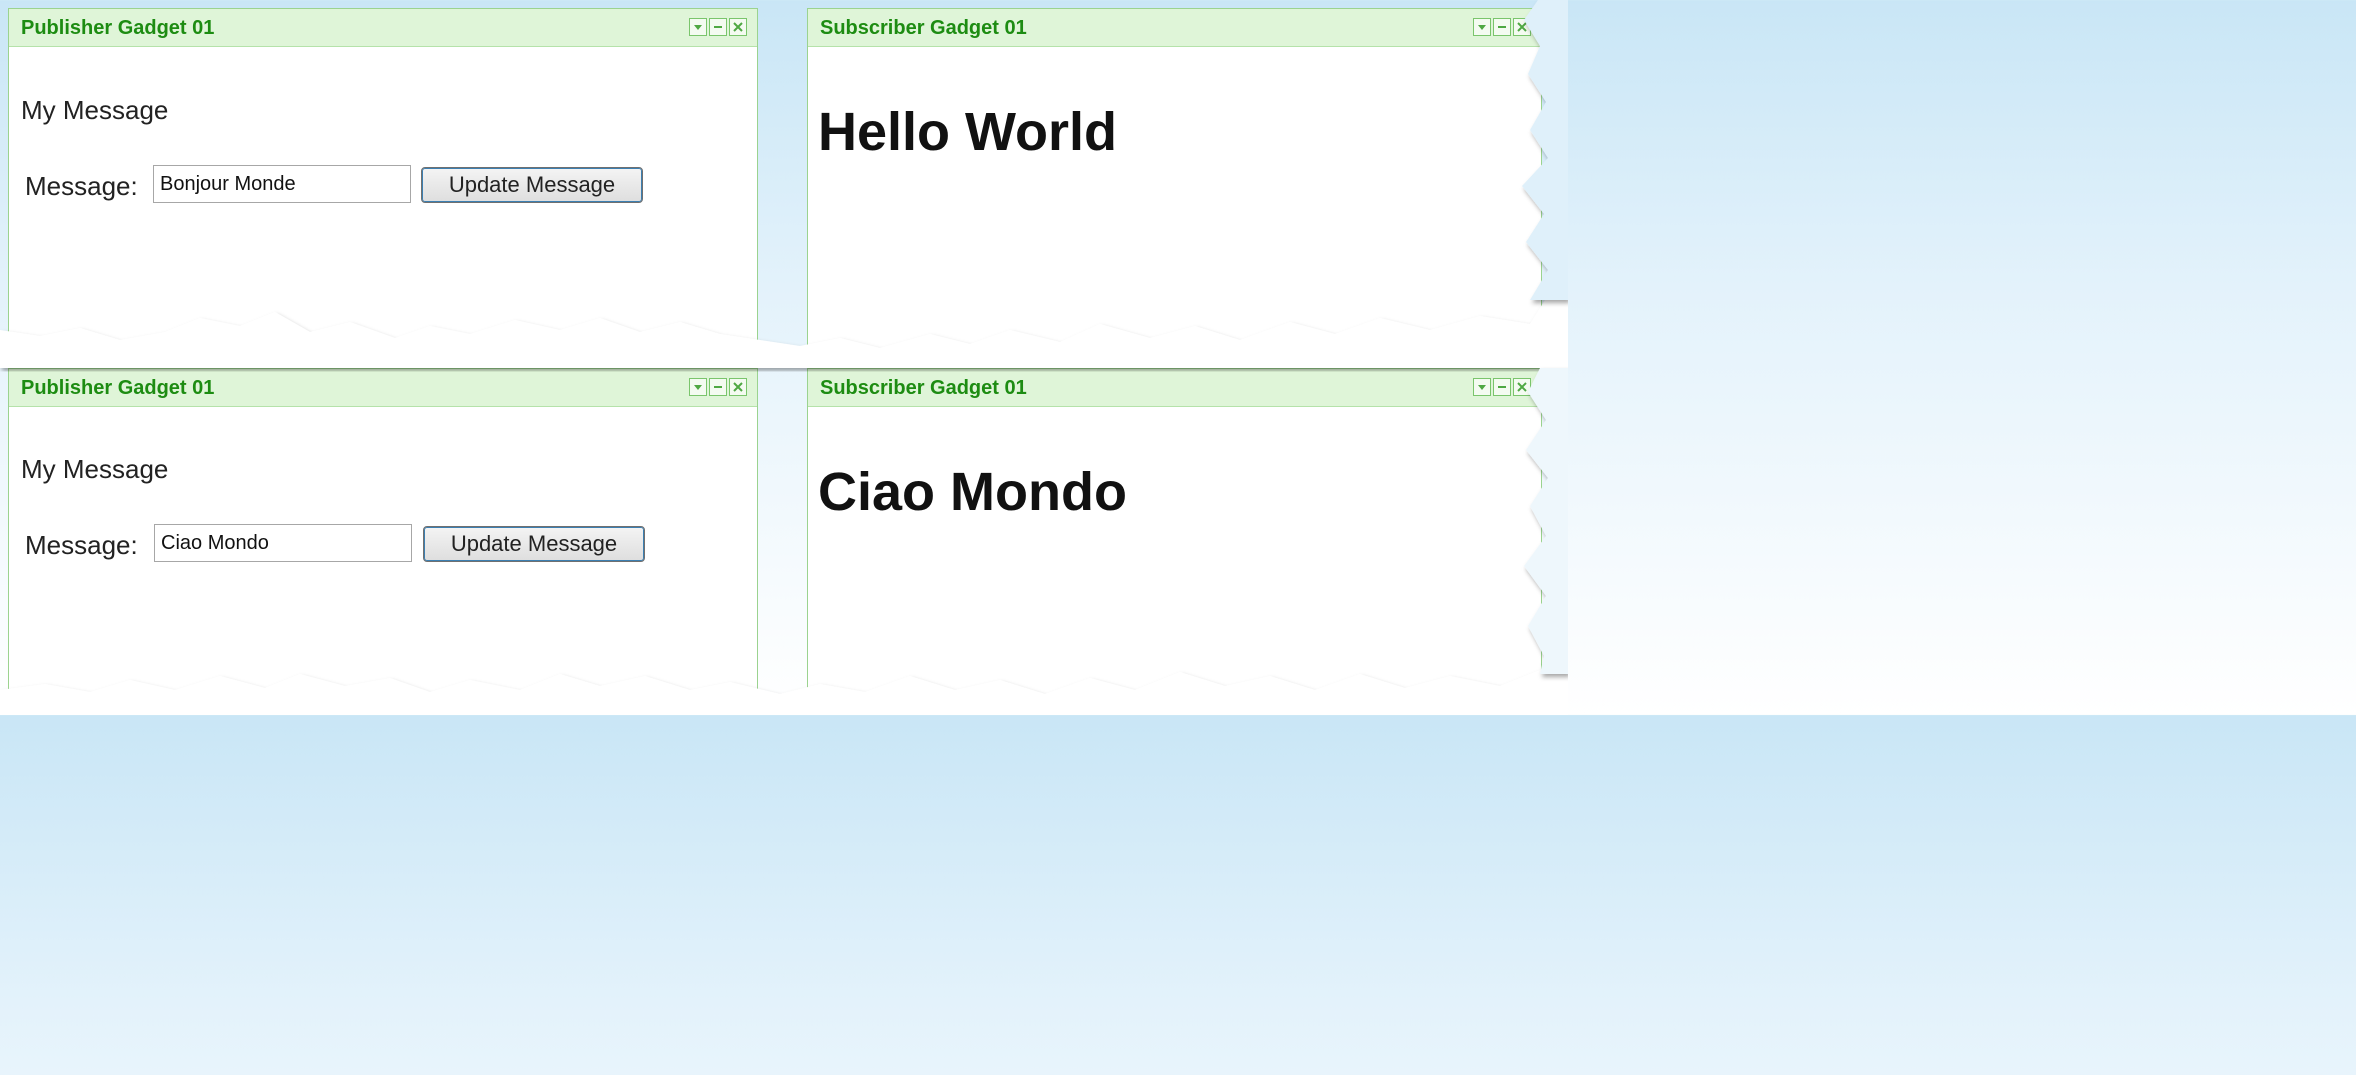 This screenshot has height=1075, width=2356. What do you see at coordinates (784, 334) in the screenshot?
I see `torn-edge-middle` at bounding box center [784, 334].